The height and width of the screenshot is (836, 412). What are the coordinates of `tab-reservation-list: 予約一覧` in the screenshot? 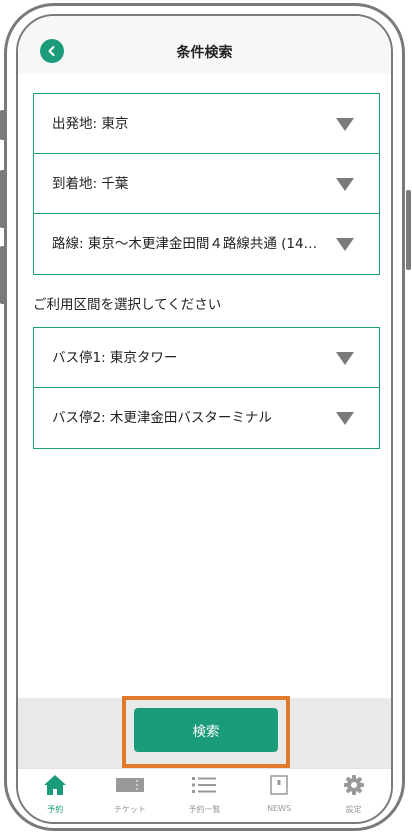 It's located at (204, 795).